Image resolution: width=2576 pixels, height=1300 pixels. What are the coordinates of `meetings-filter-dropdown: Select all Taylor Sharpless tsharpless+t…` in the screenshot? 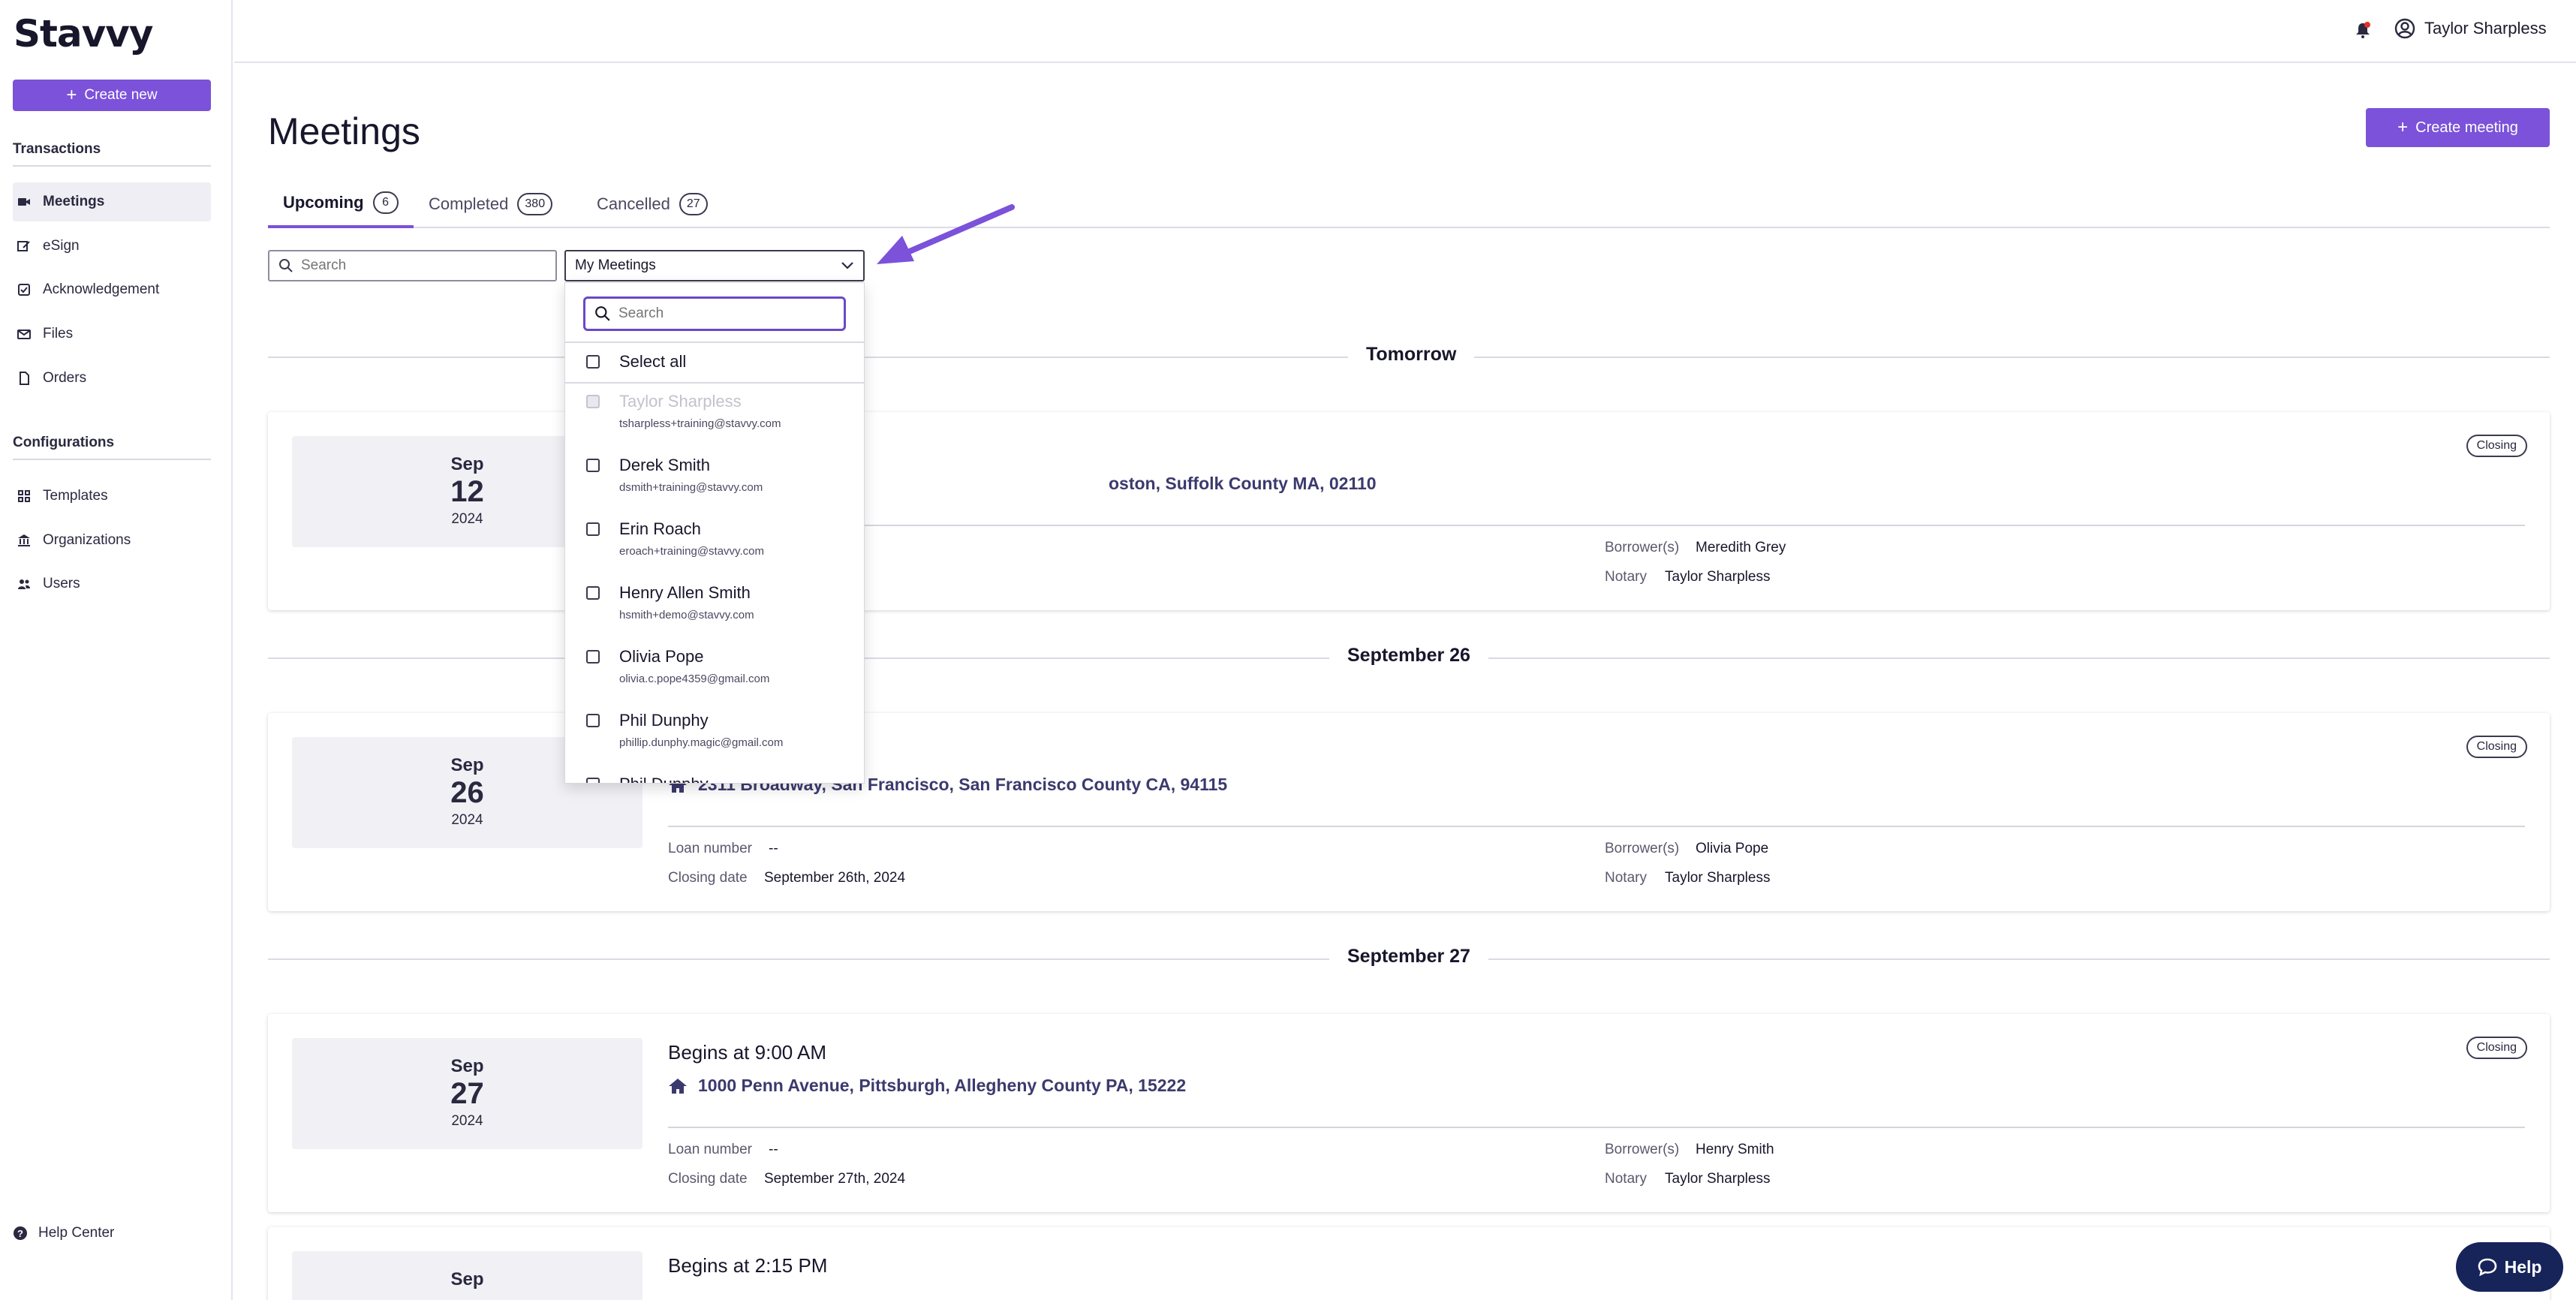 It's located at (714, 533).